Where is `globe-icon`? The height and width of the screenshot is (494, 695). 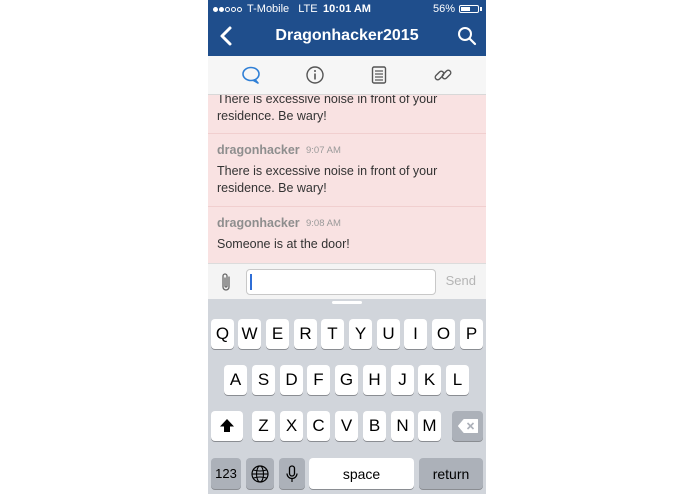 globe-icon is located at coordinates (260, 473).